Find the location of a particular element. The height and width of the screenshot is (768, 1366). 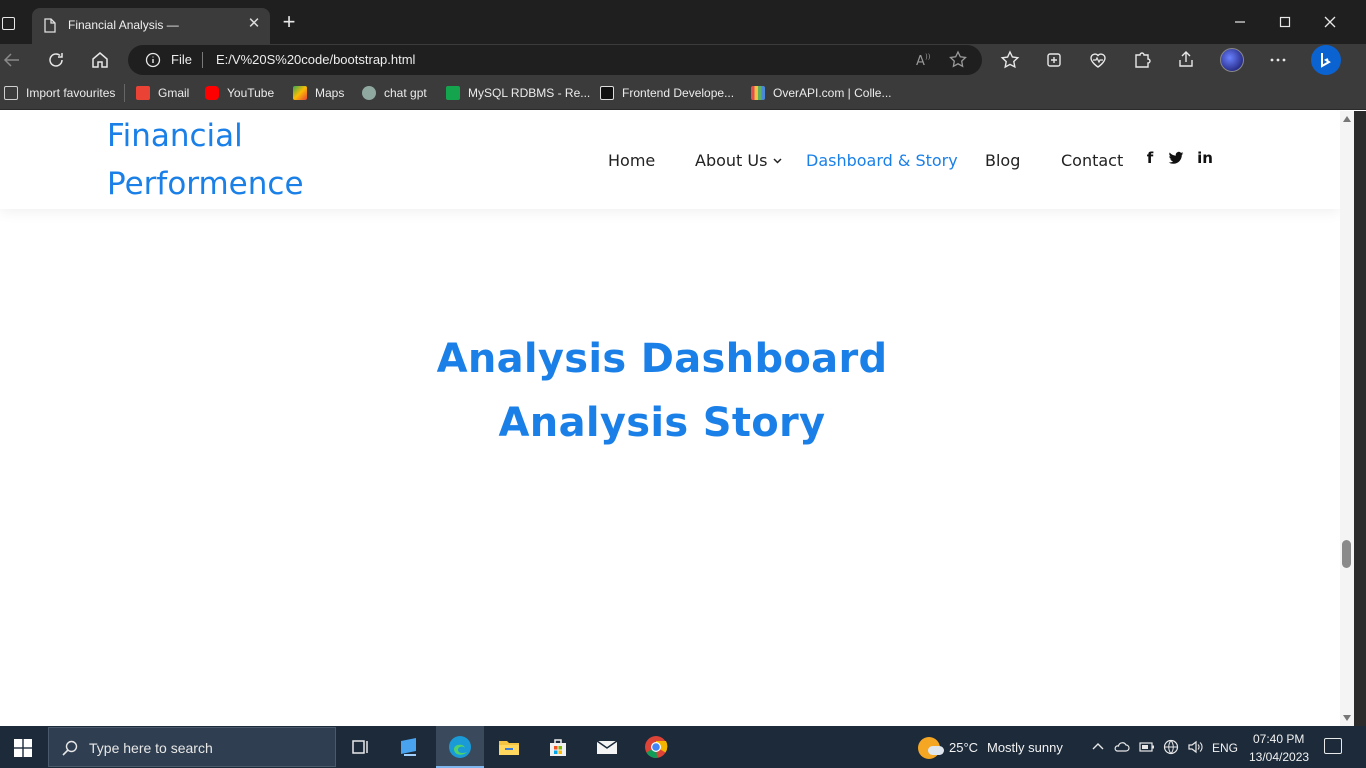

clock-time: 07:40 PM is located at coordinates (1278, 739).